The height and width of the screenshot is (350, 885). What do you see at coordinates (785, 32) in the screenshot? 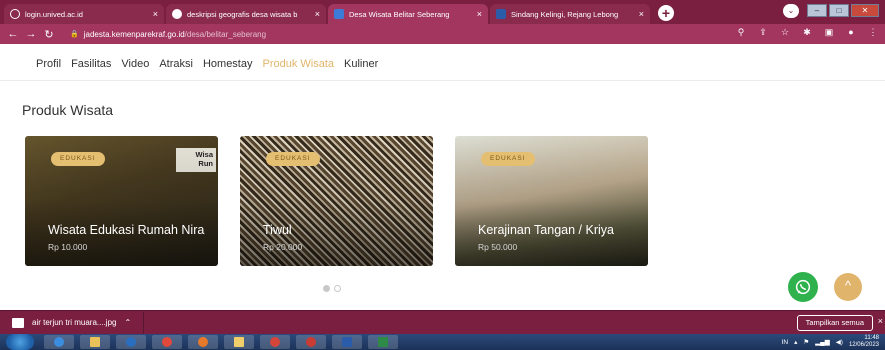
I see `star-icon: ☆` at bounding box center [785, 32].